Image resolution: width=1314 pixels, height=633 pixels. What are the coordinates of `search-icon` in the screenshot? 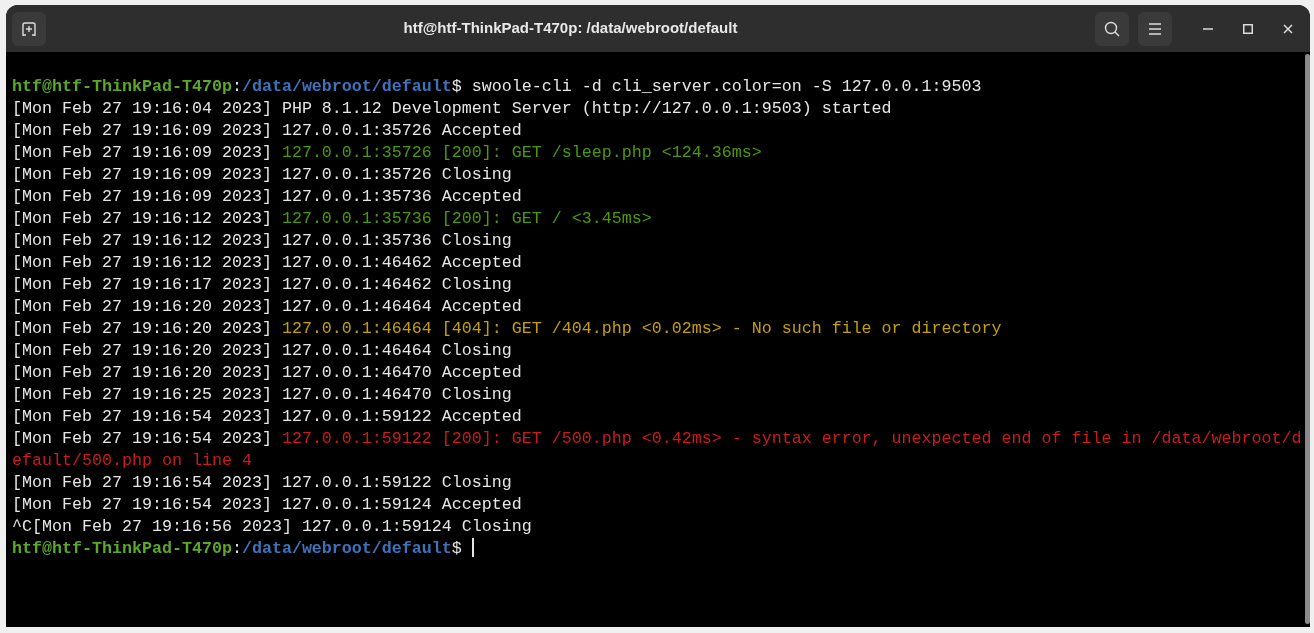 It's located at (1112, 28).